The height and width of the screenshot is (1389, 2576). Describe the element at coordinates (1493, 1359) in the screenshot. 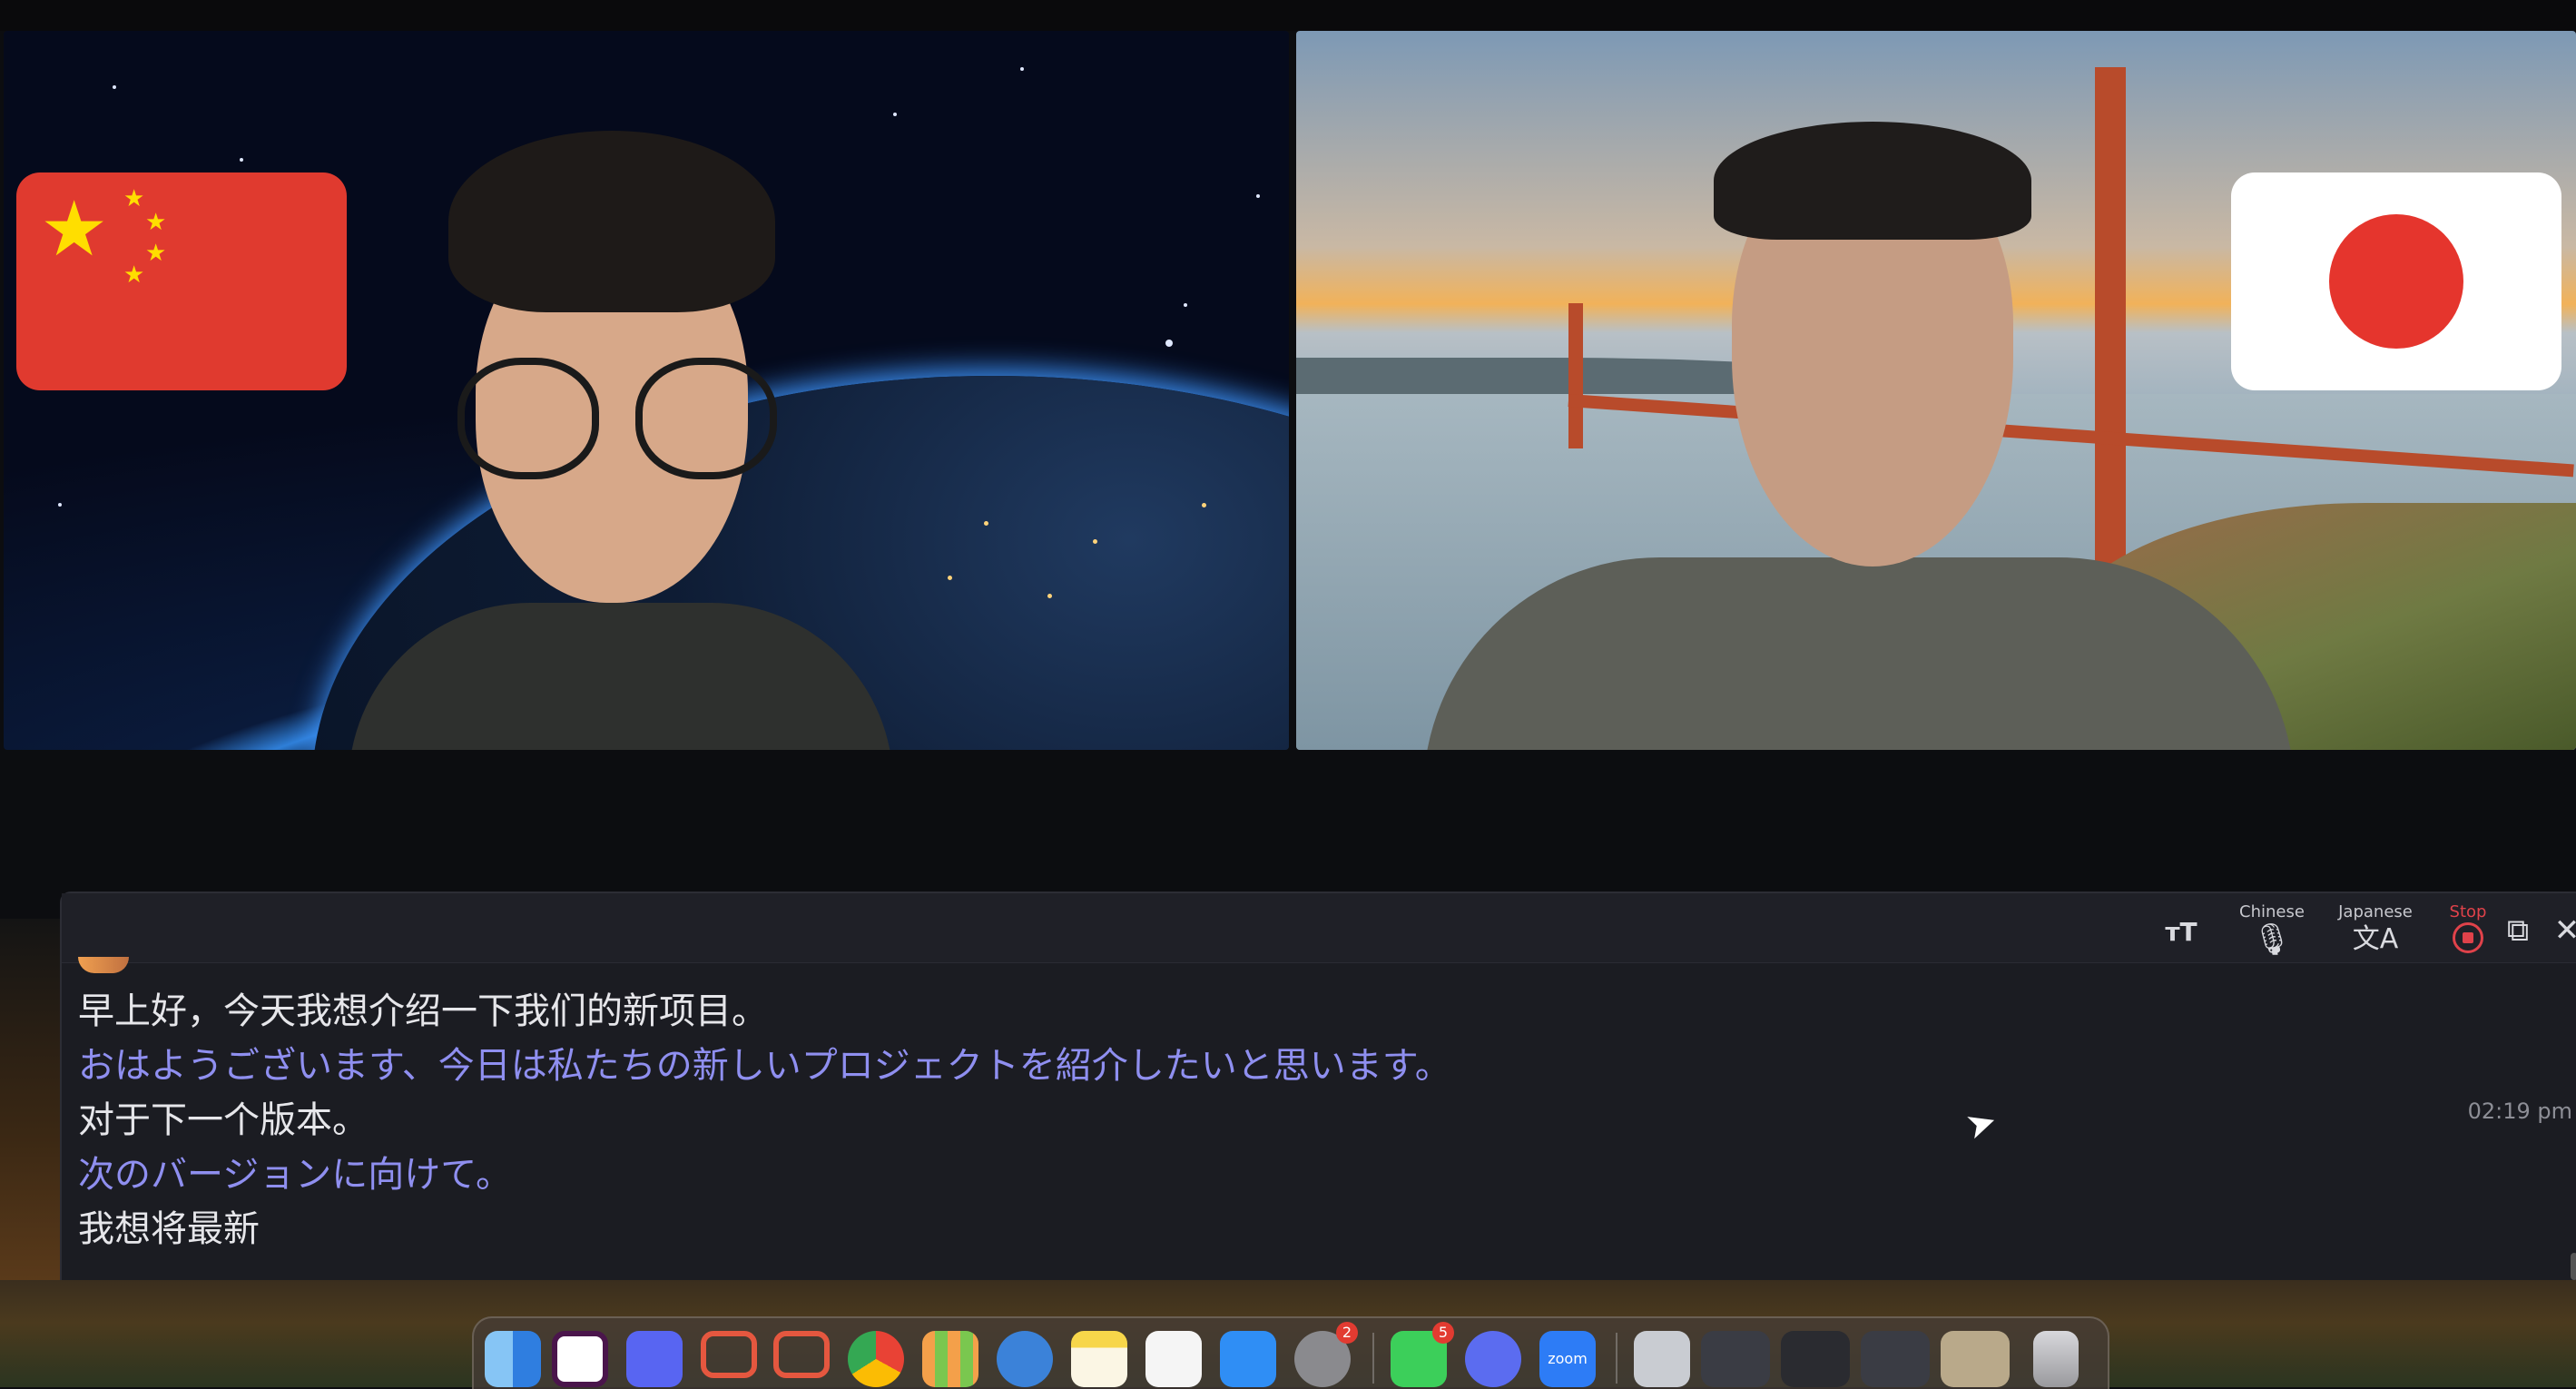

I see `perplexity-icon` at that location.